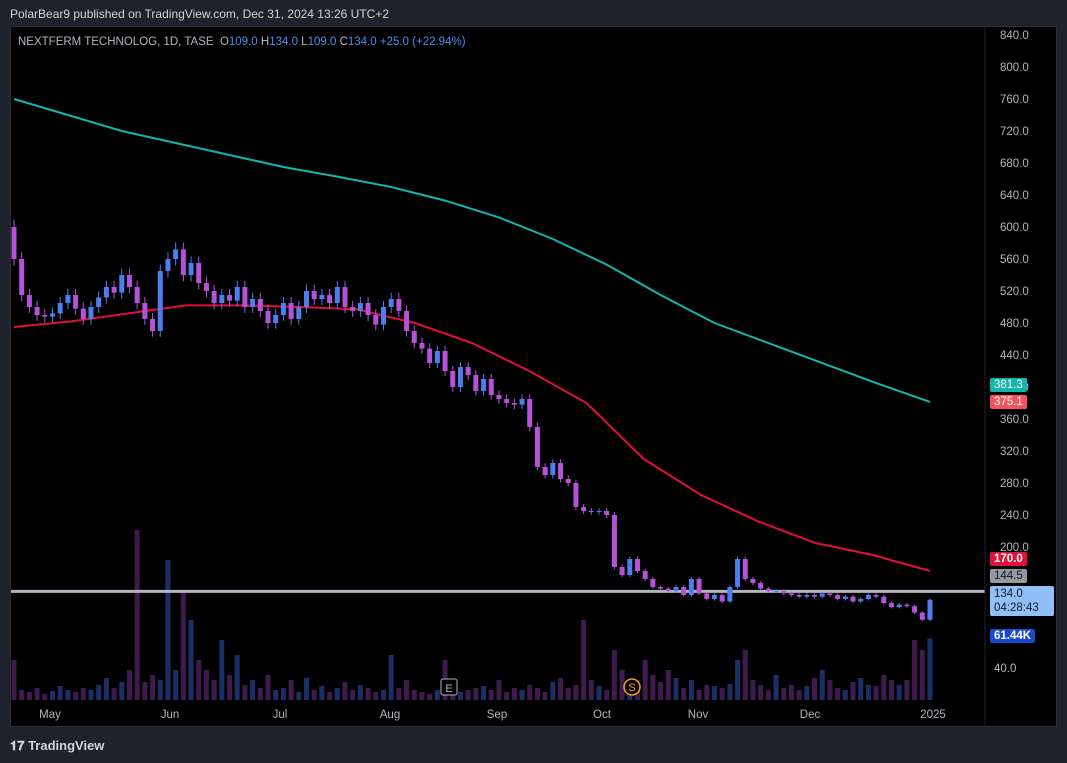 The width and height of the screenshot is (1067, 763). Describe the element at coordinates (265, 42) in the screenshot. I see `high-label: H` at that location.